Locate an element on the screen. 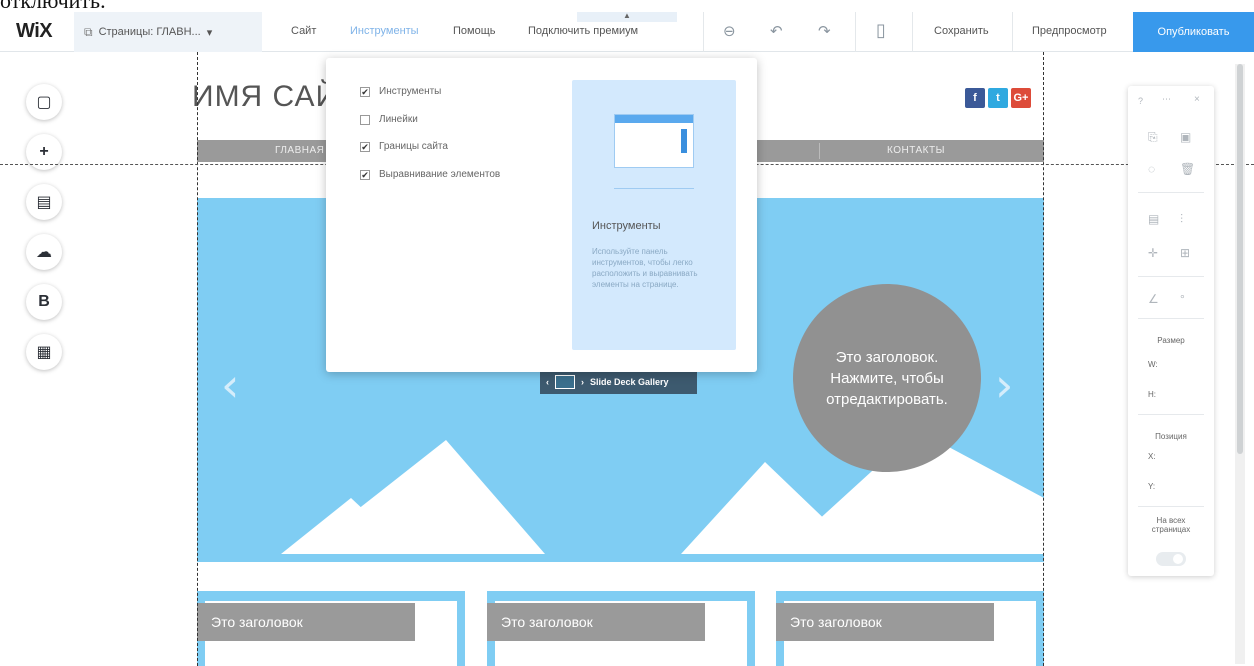 This screenshot has width=1254, height=666. menu-help: Помощь is located at coordinates (474, 31).